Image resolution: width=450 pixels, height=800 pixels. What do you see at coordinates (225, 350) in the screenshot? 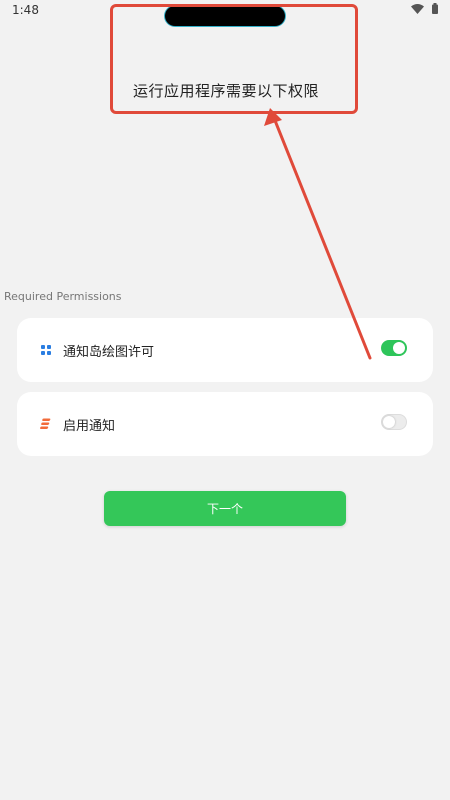
I see `permission-card-island-drawing: 通知岛绘图许可` at bounding box center [225, 350].